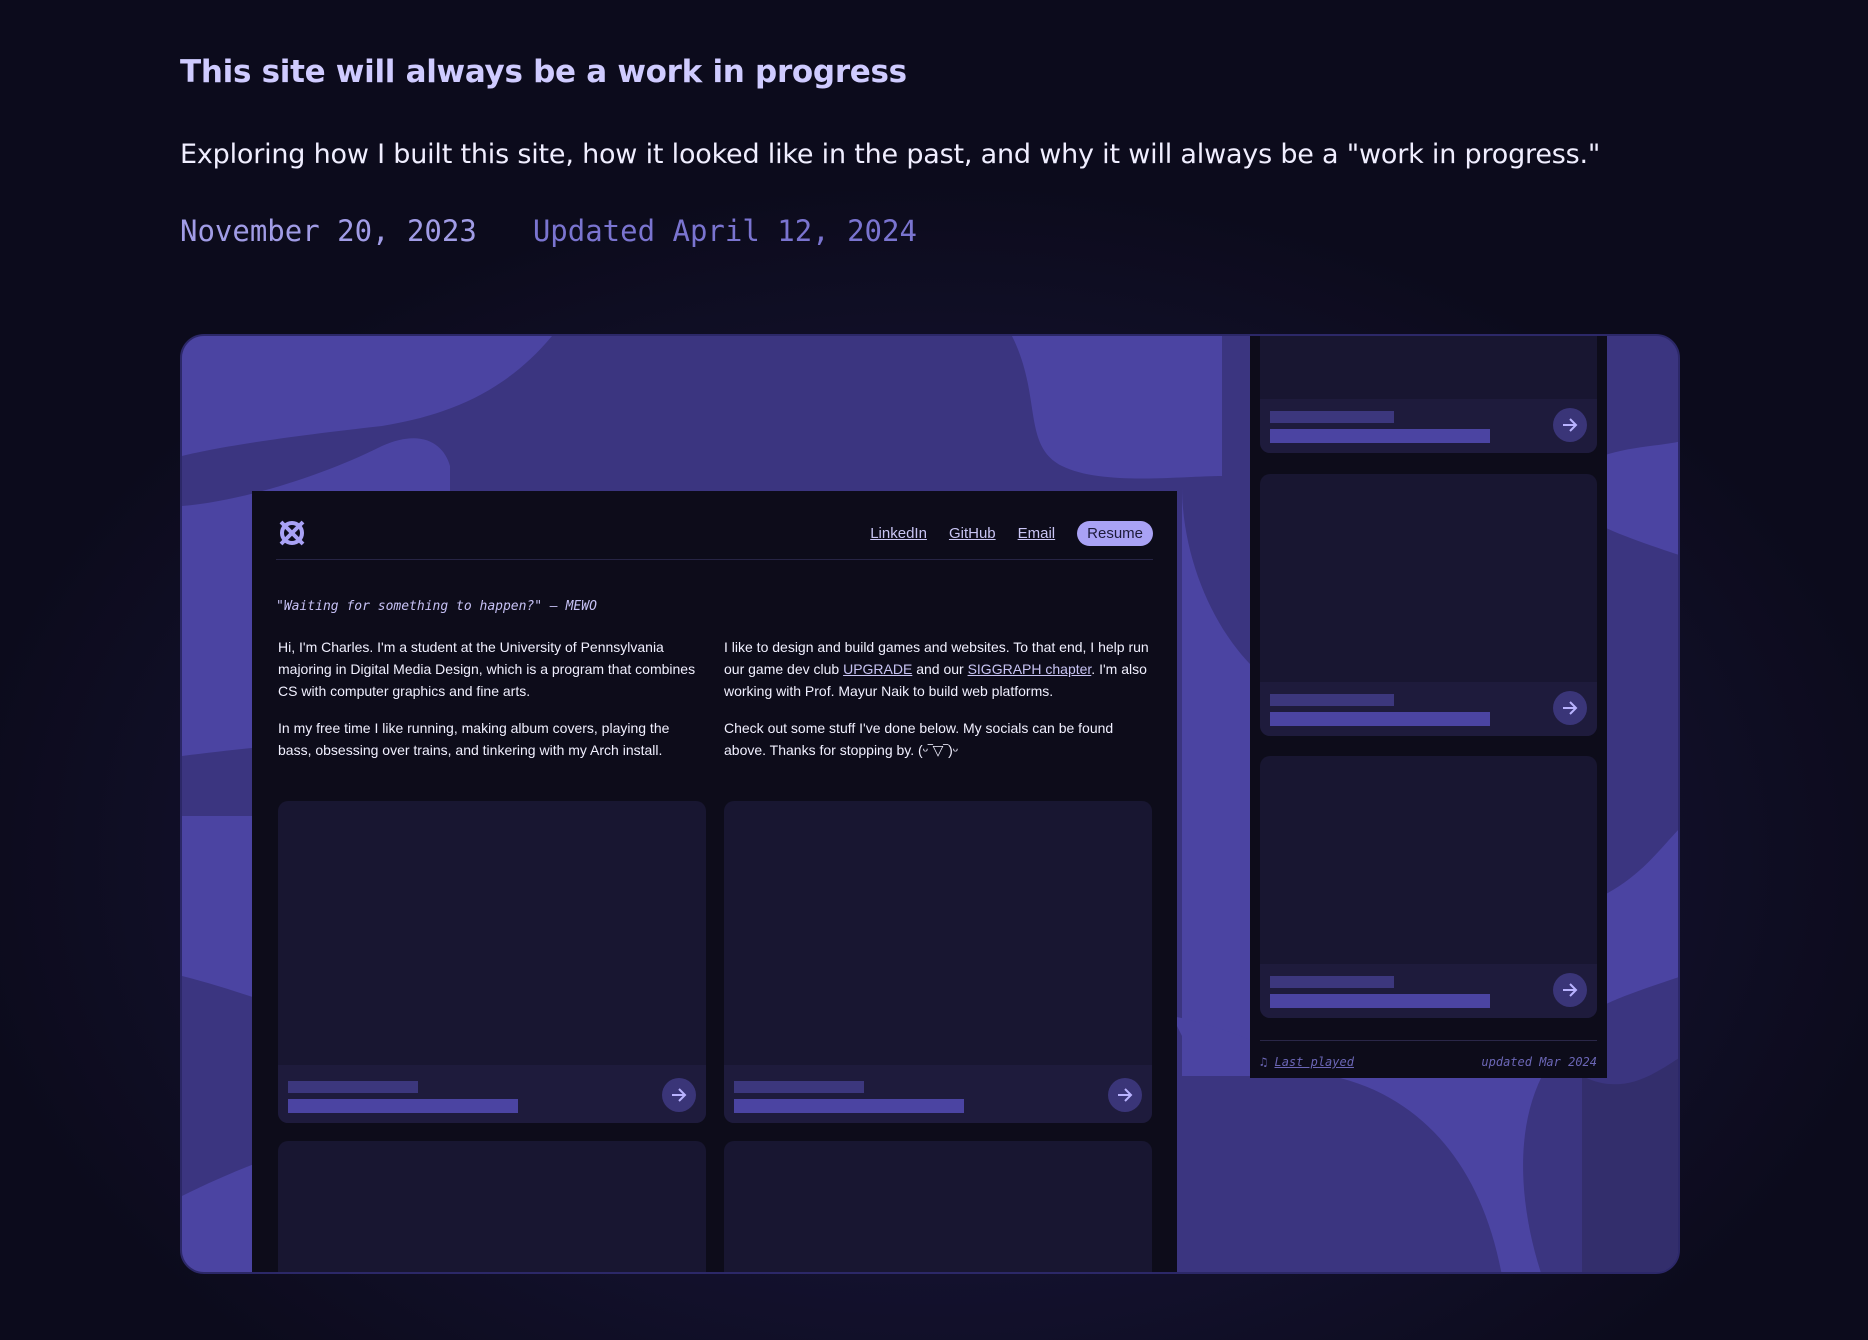 The height and width of the screenshot is (1340, 1868). I want to click on music-note-icon: ♫, so click(1264, 1062).